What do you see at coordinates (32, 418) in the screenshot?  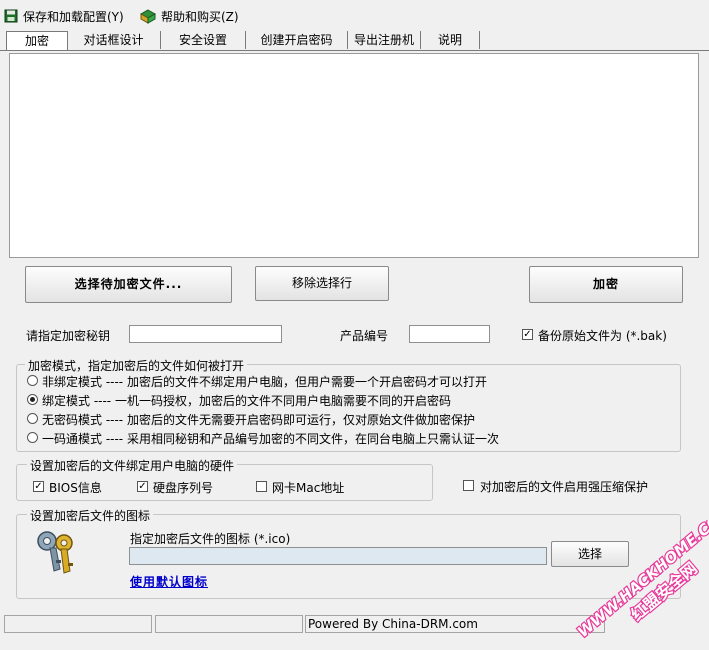 I see `mode-radio-nopassword` at bounding box center [32, 418].